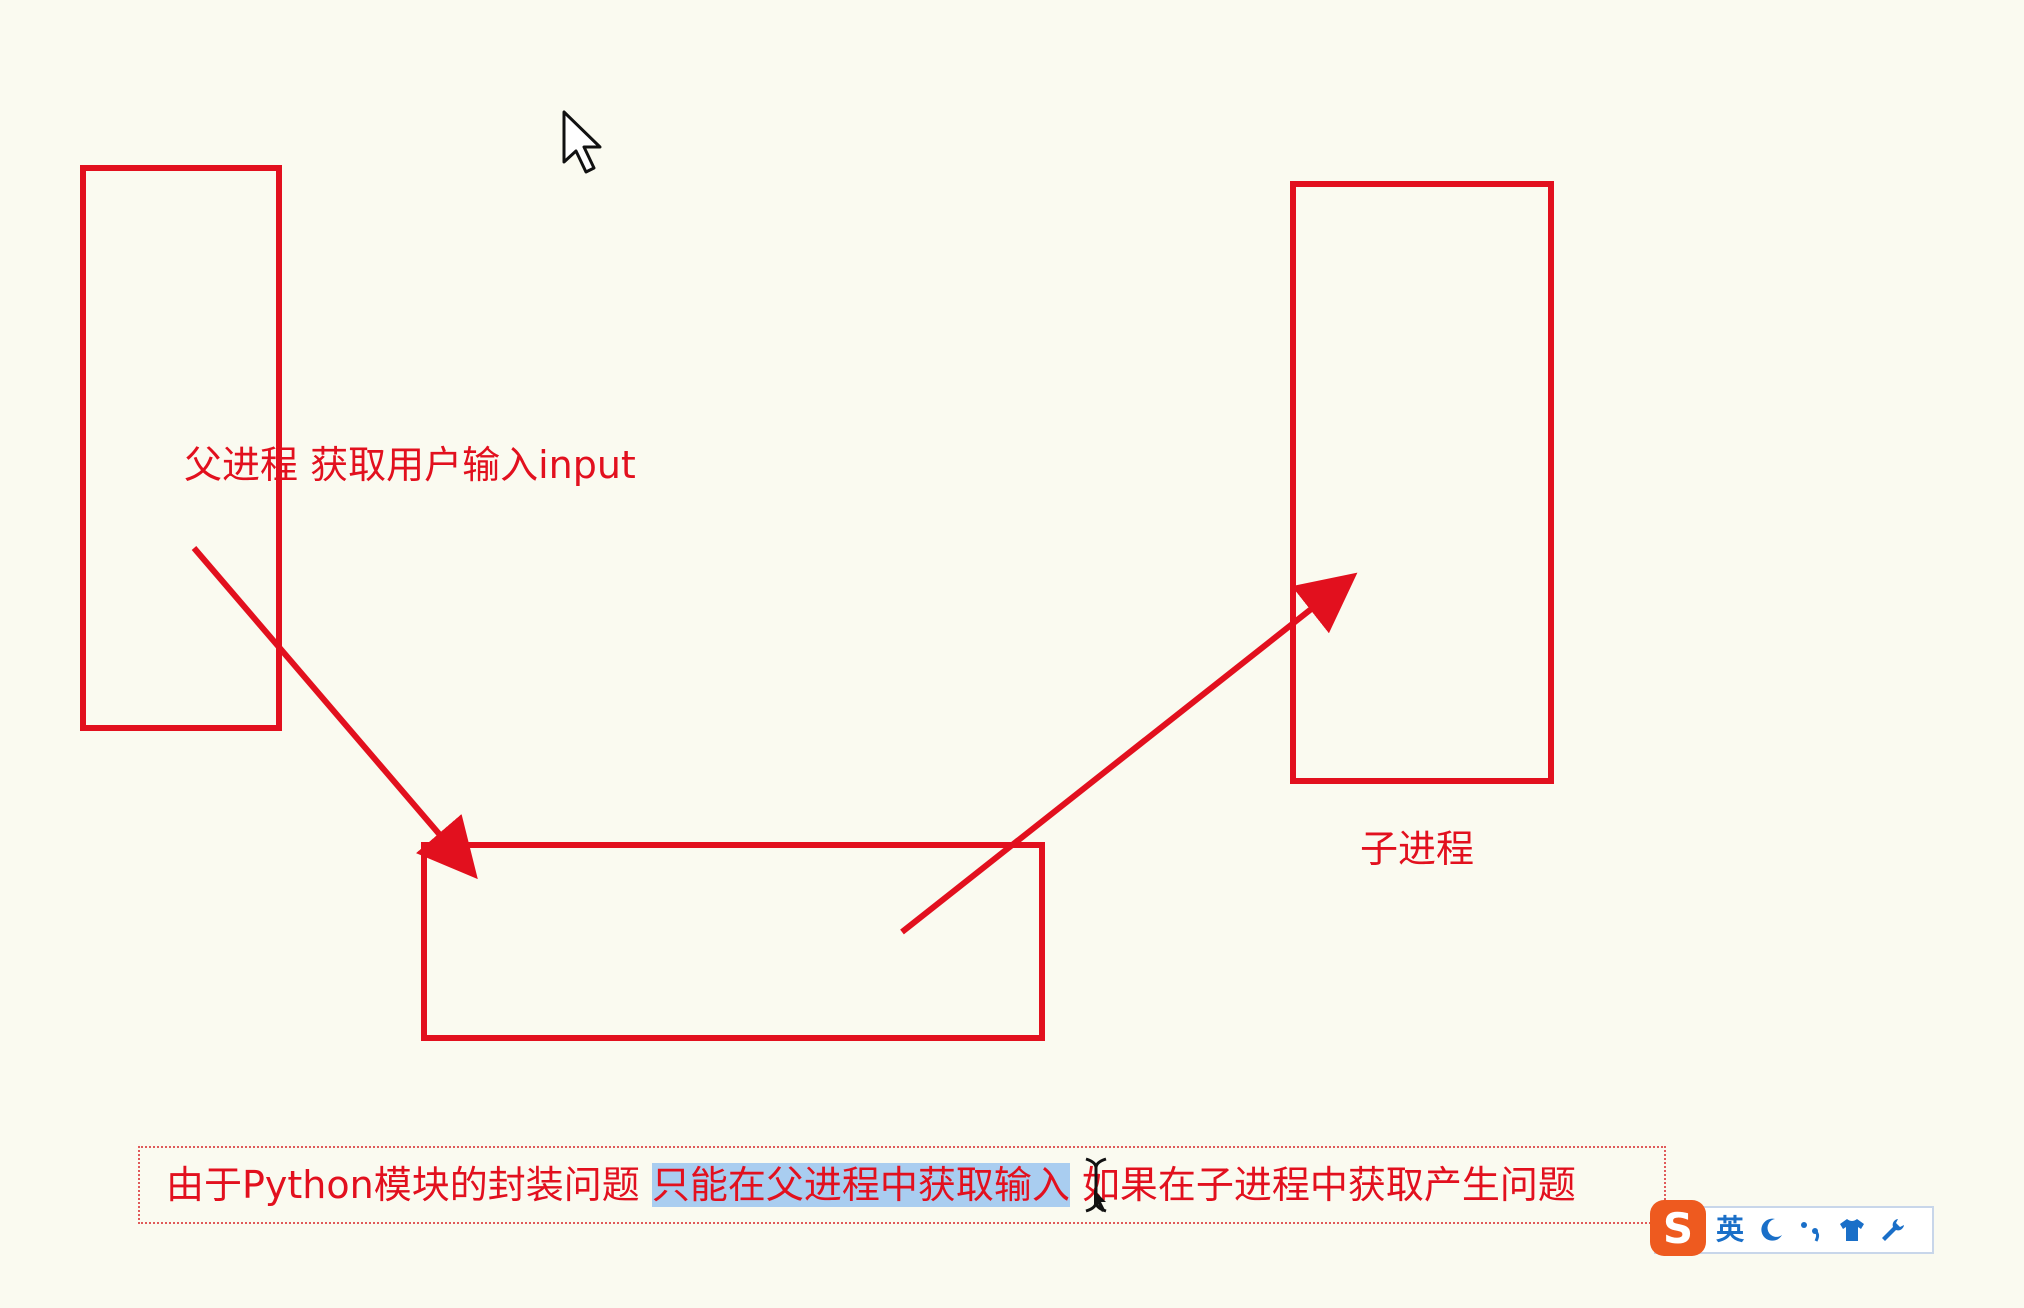 The height and width of the screenshot is (1308, 2024). What do you see at coordinates (1096, 1185) in the screenshot?
I see `text-cursor-icon` at bounding box center [1096, 1185].